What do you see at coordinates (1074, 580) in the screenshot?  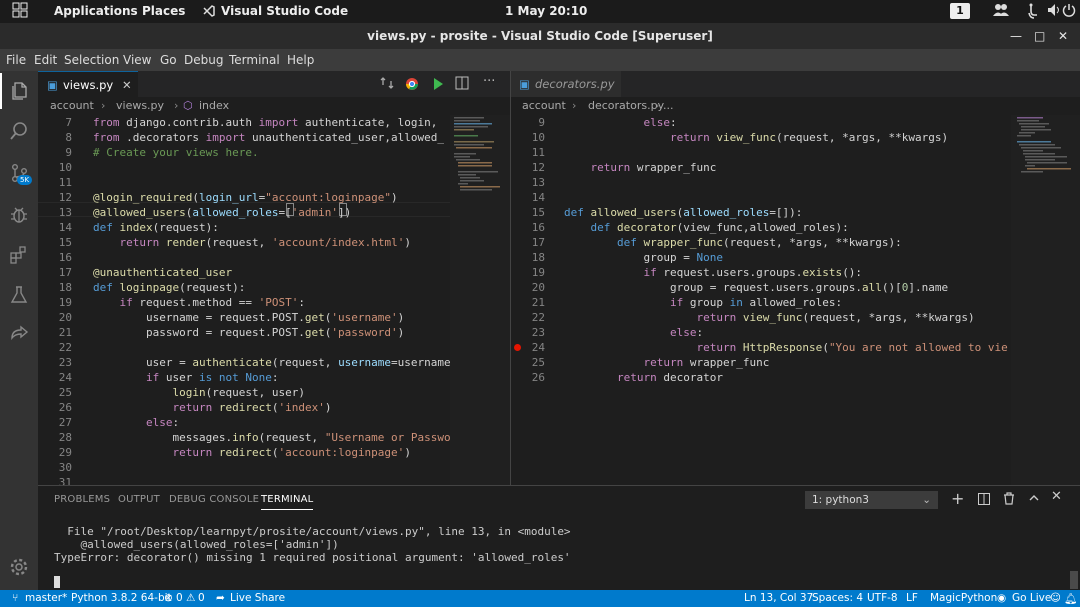 I see `terminal-scrollbar` at bounding box center [1074, 580].